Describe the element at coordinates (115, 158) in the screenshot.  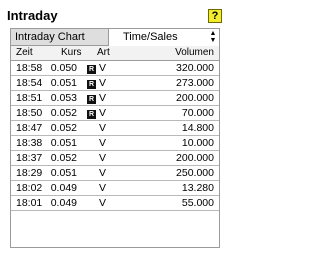
I see `table-row: 18:37 0.052 V 200.000` at that location.